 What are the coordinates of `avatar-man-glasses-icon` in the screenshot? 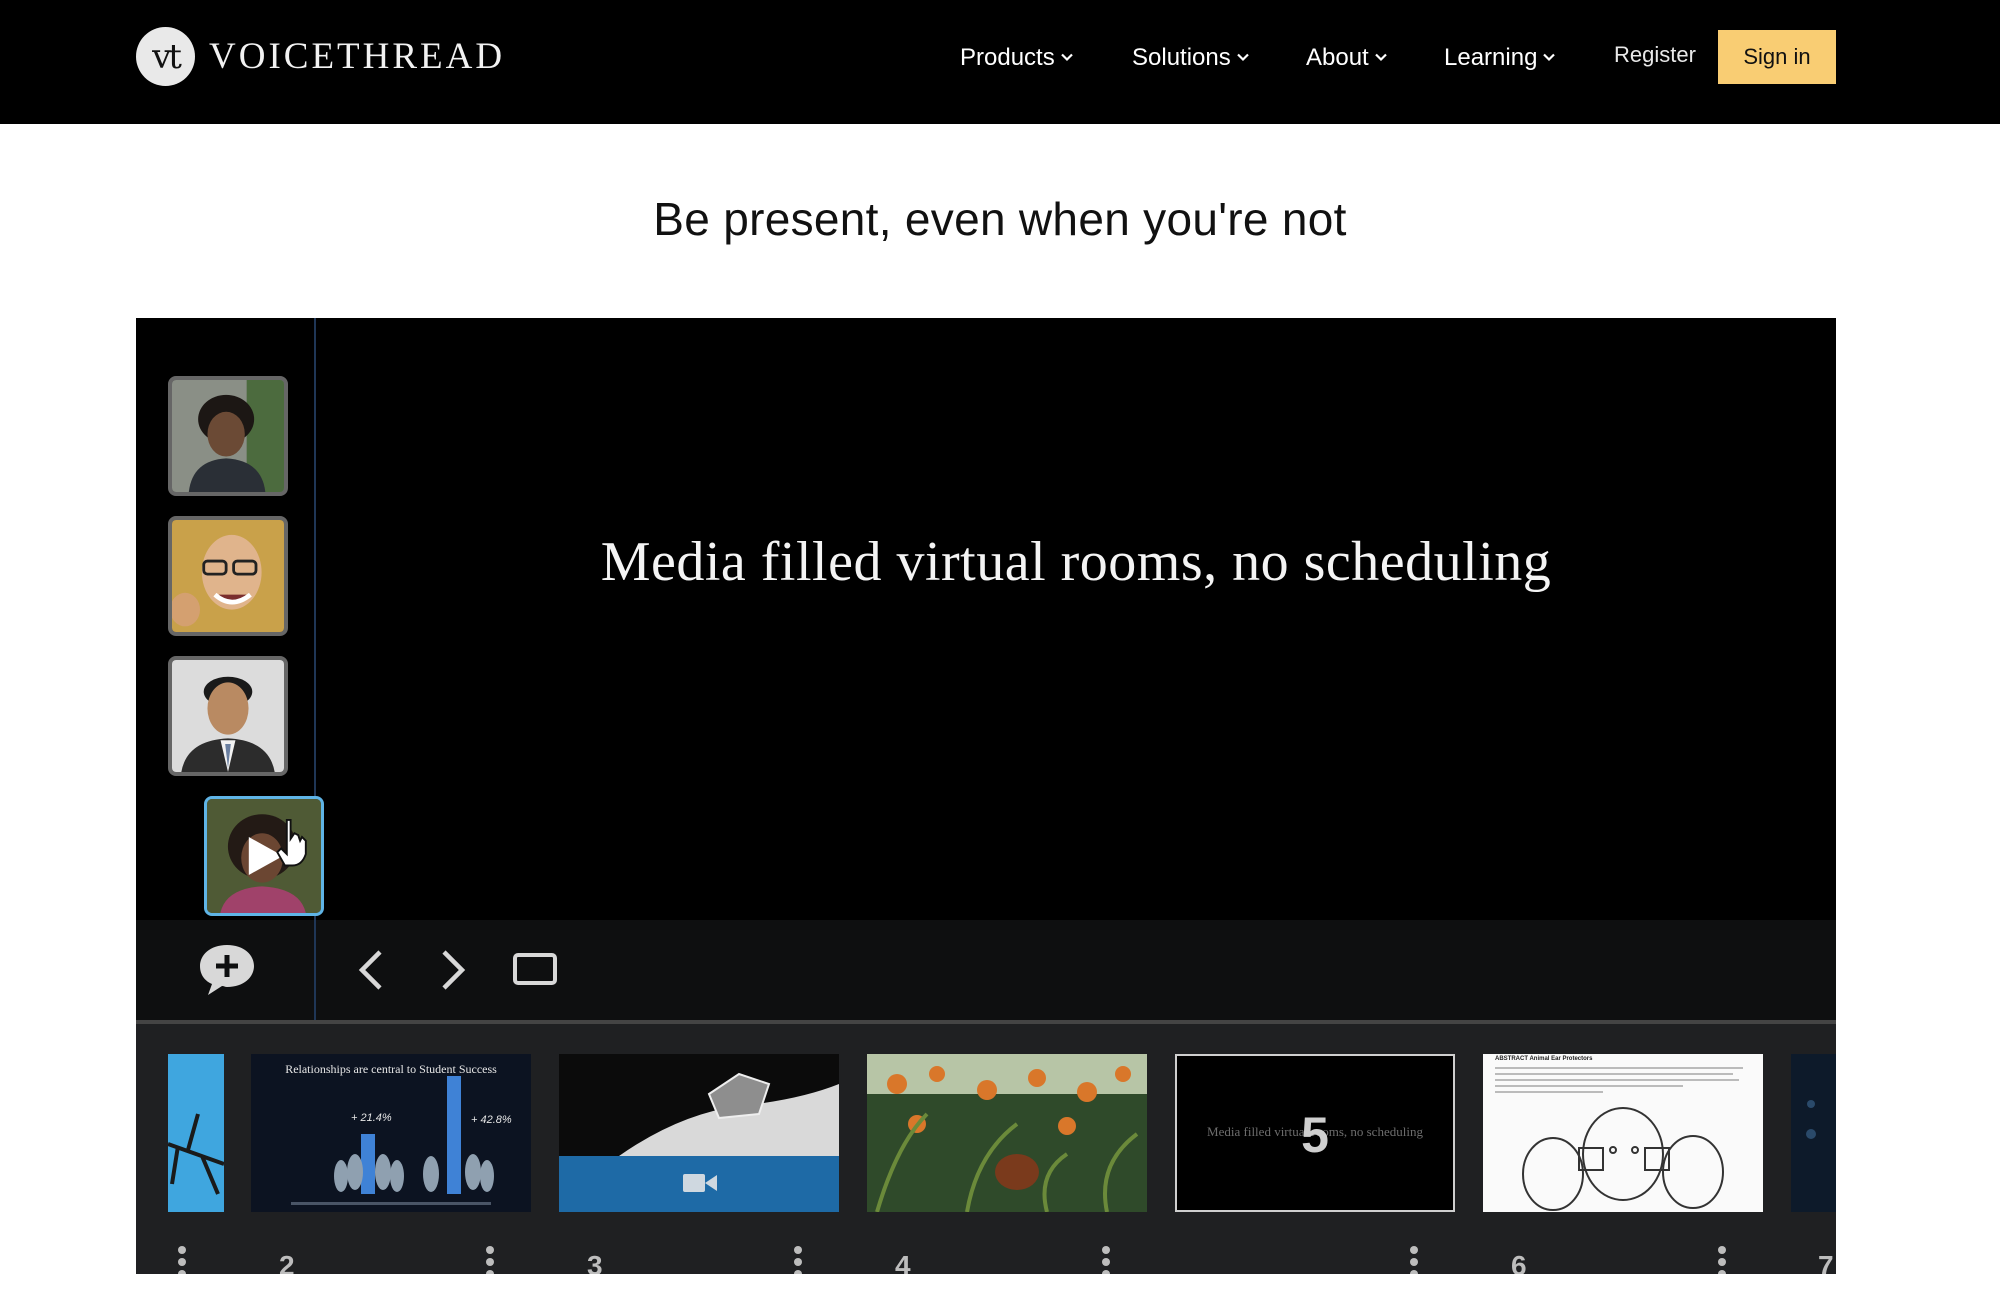 It's located at (228, 576).